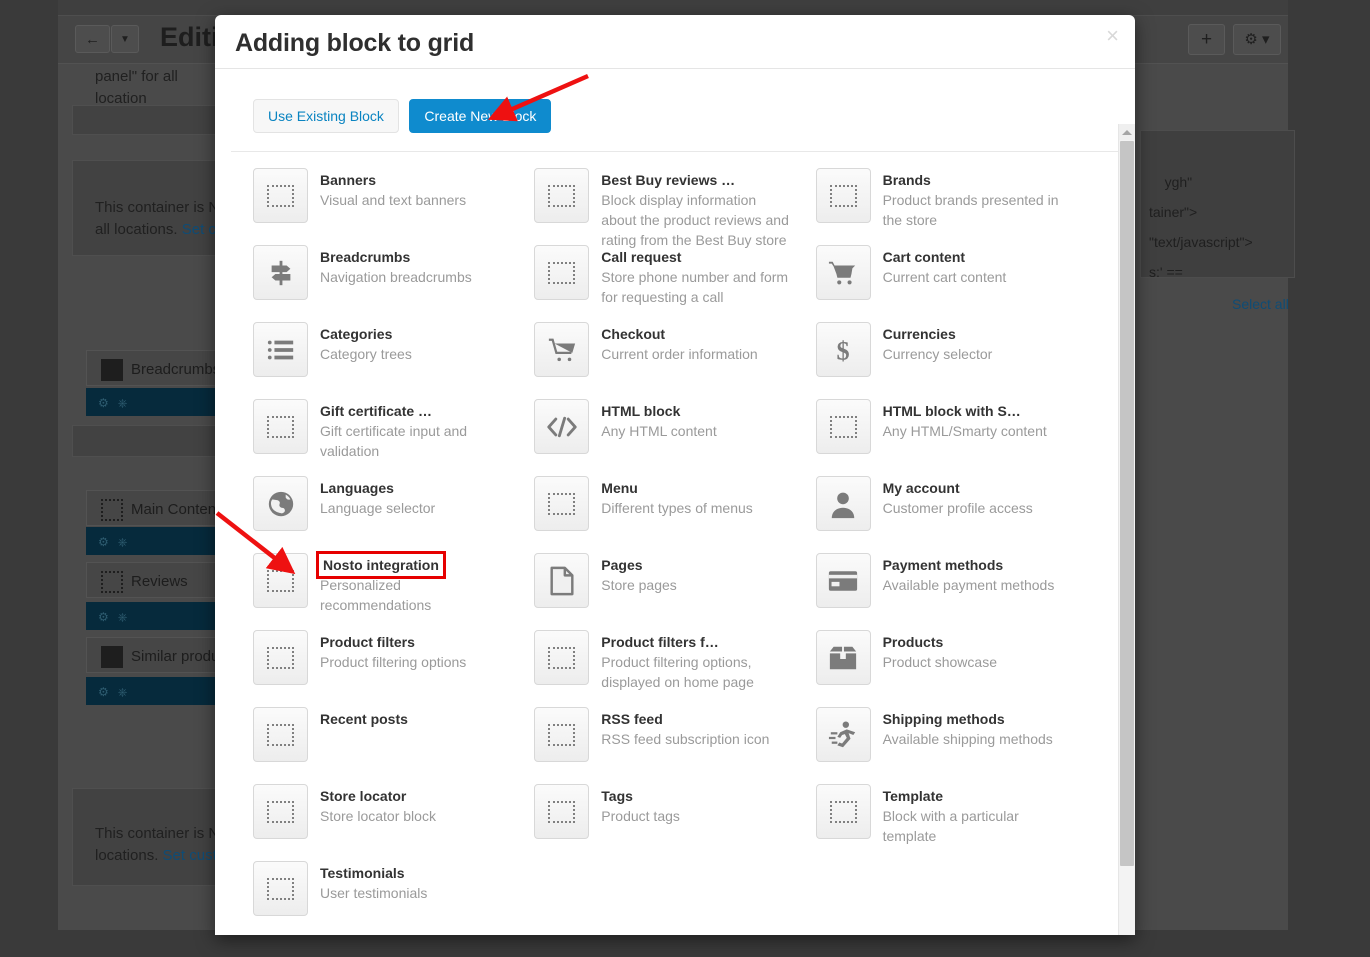 This screenshot has width=1370, height=957. What do you see at coordinates (326, 116) in the screenshot?
I see `tab-use-existing-block: Use Existing Block` at bounding box center [326, 116].